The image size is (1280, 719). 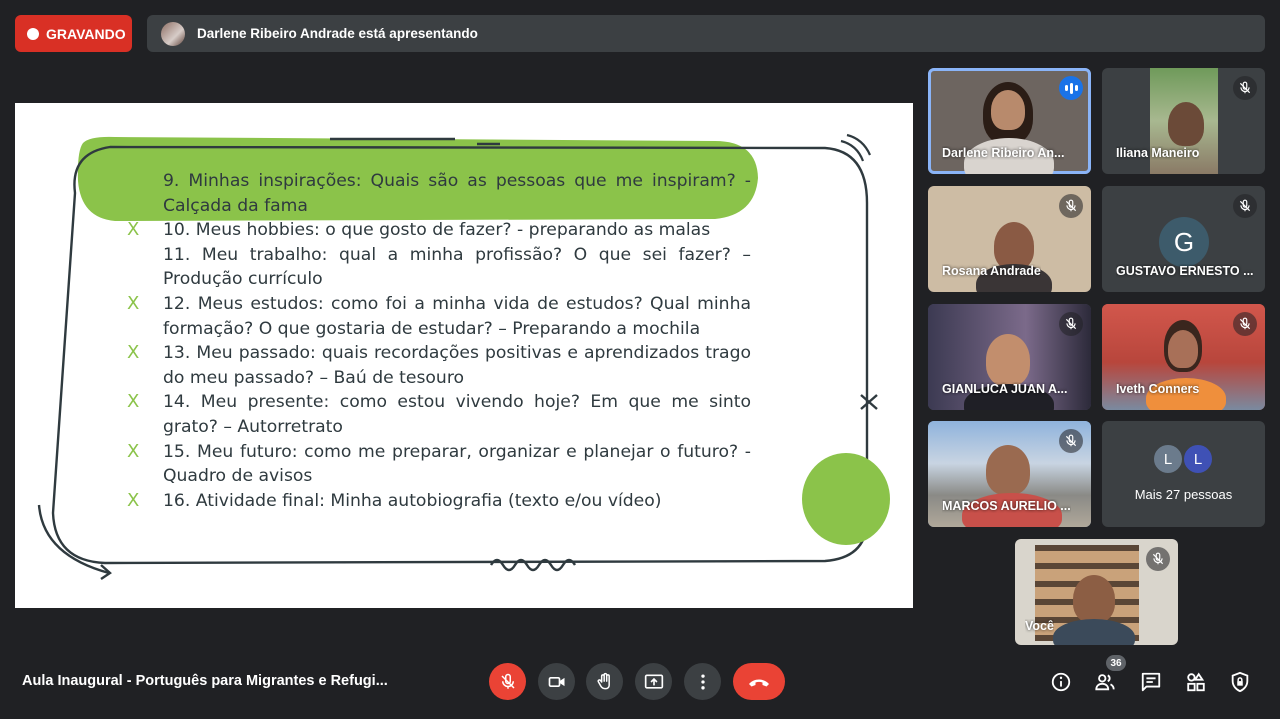 I want to click on camera-toggle-button, so click(x=556, y=681).